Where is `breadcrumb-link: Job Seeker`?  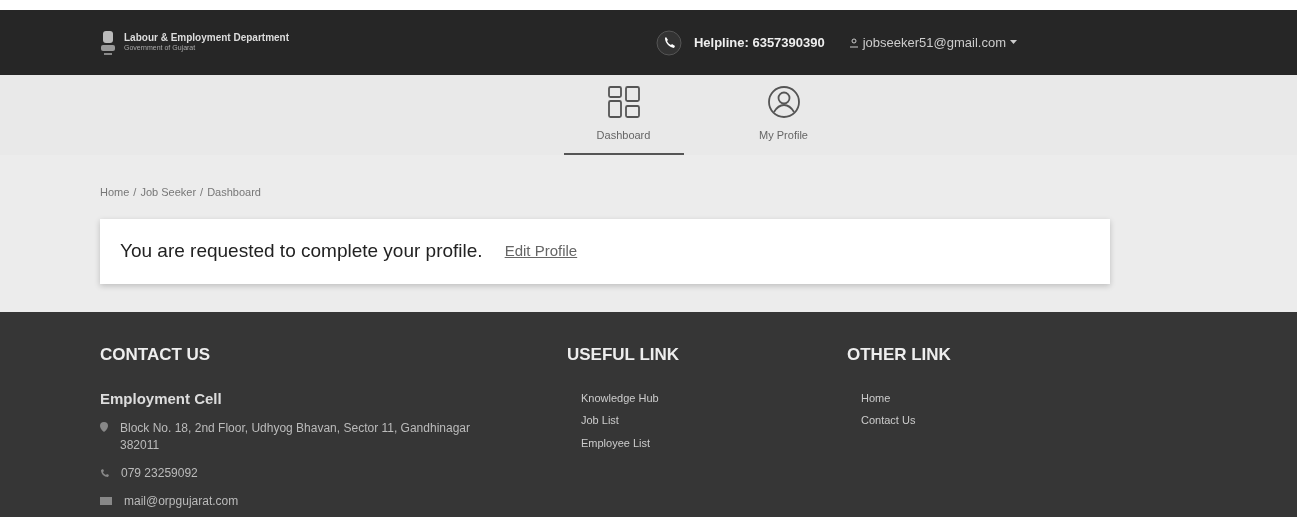 breadcrumb-link: Job Seeker is located at coordinates (168, 192).